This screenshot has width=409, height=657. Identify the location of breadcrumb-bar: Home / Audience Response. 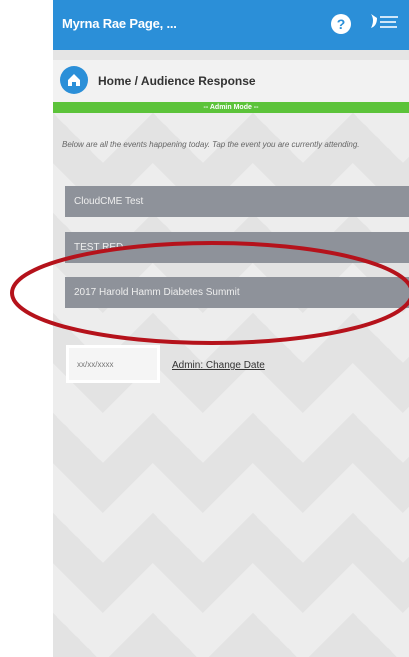
(231, 81).